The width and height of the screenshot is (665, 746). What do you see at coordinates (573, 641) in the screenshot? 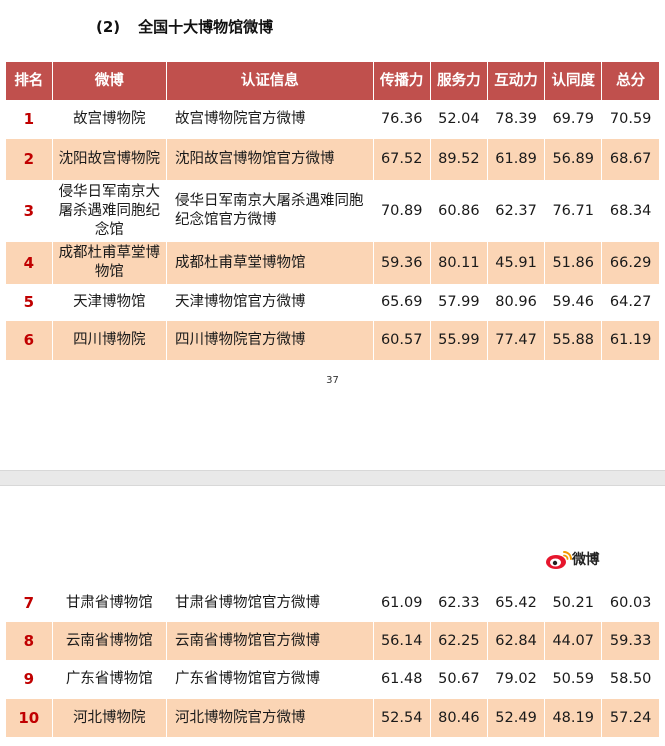
I see `recognition-score-cell: 44.07` at bounding box center [573, 641].